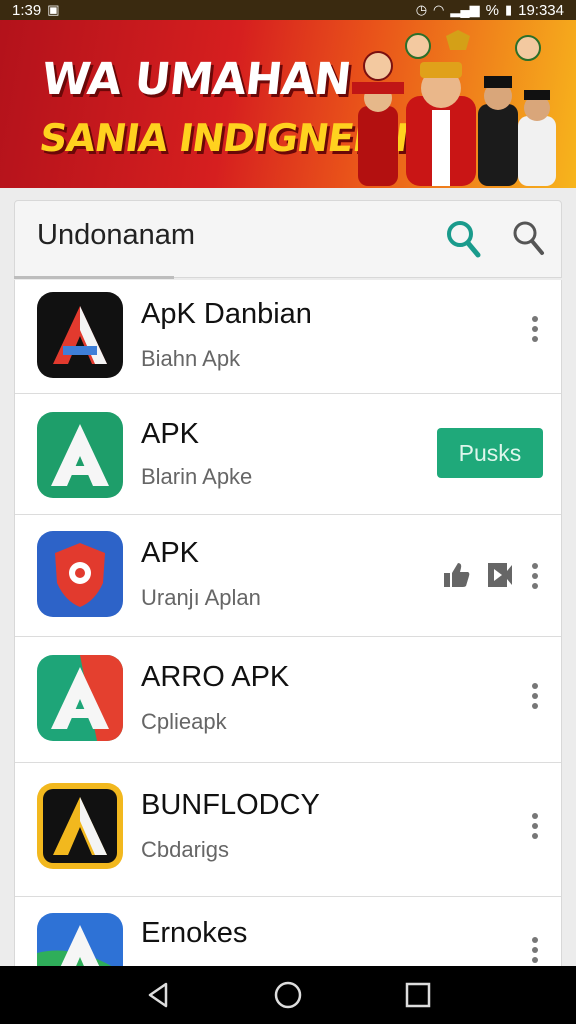 This screenshot has height=1024, width=576. What do you see at coordinates (288, 830) in the screenshot?
I see `list-item: BUNFLODCY Cbdarigs` at bounding box center [288, 830].